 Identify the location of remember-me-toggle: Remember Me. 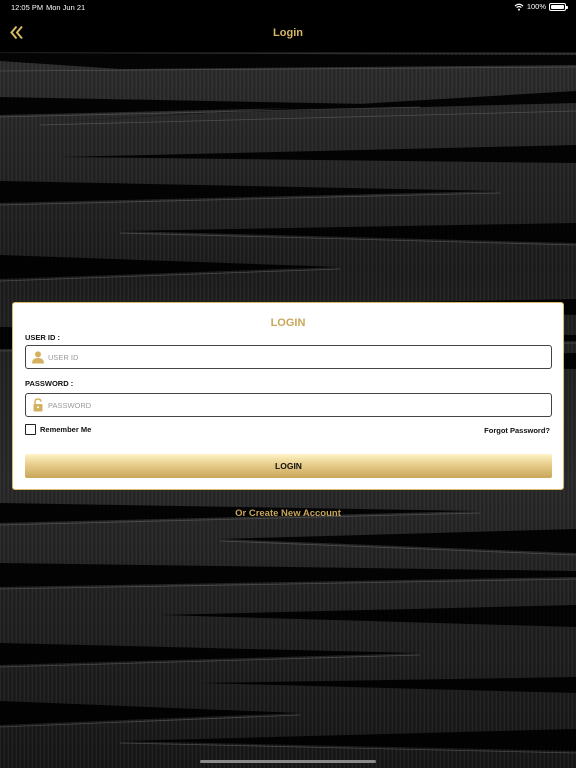
(58, 429).